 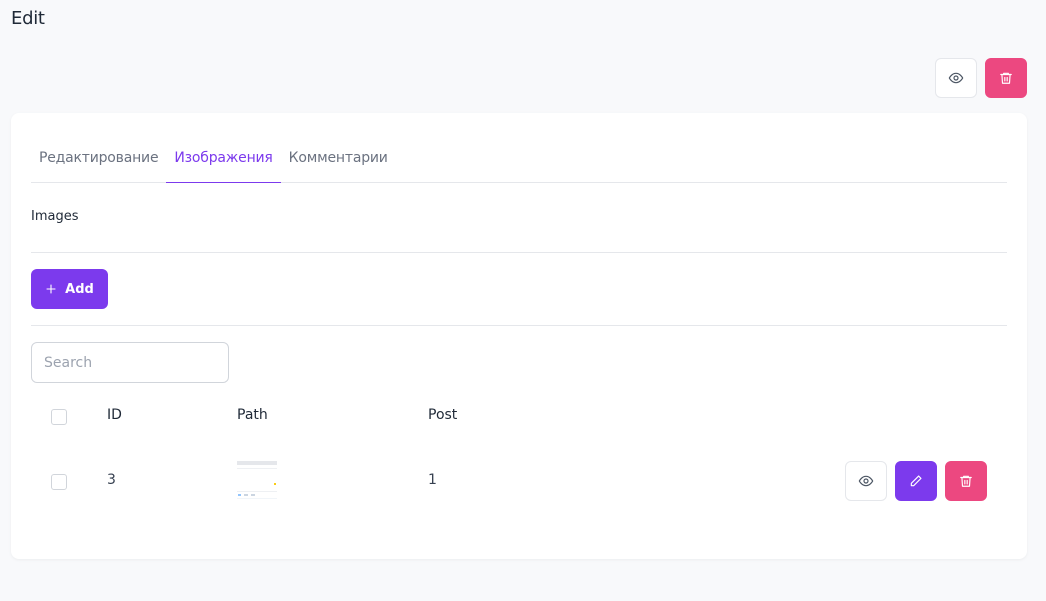 I want to click on view-button, so click(x=956, y=78).